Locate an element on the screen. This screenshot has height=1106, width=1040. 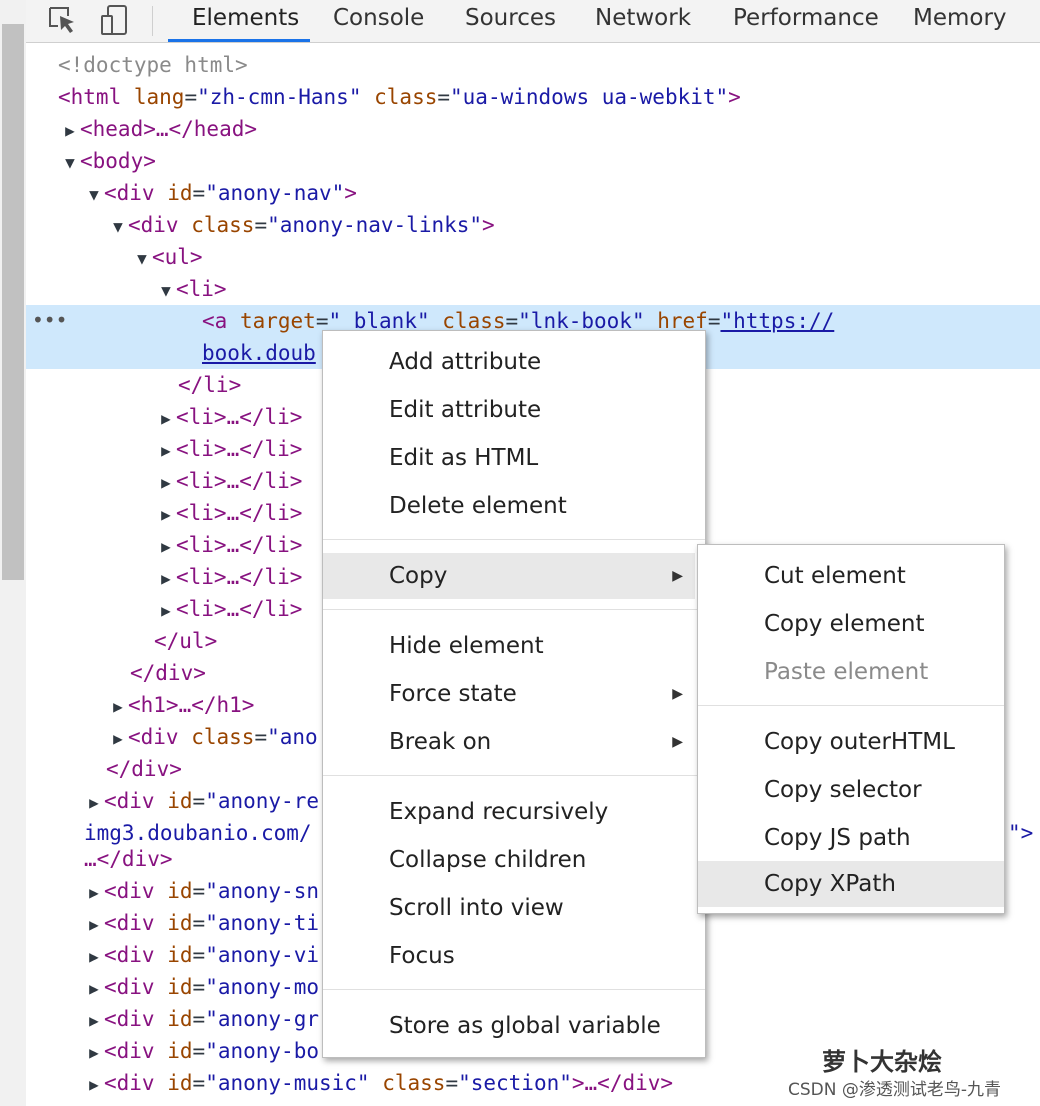
menu-item-paste-element: Paste element is located at coordinates (846, 672).